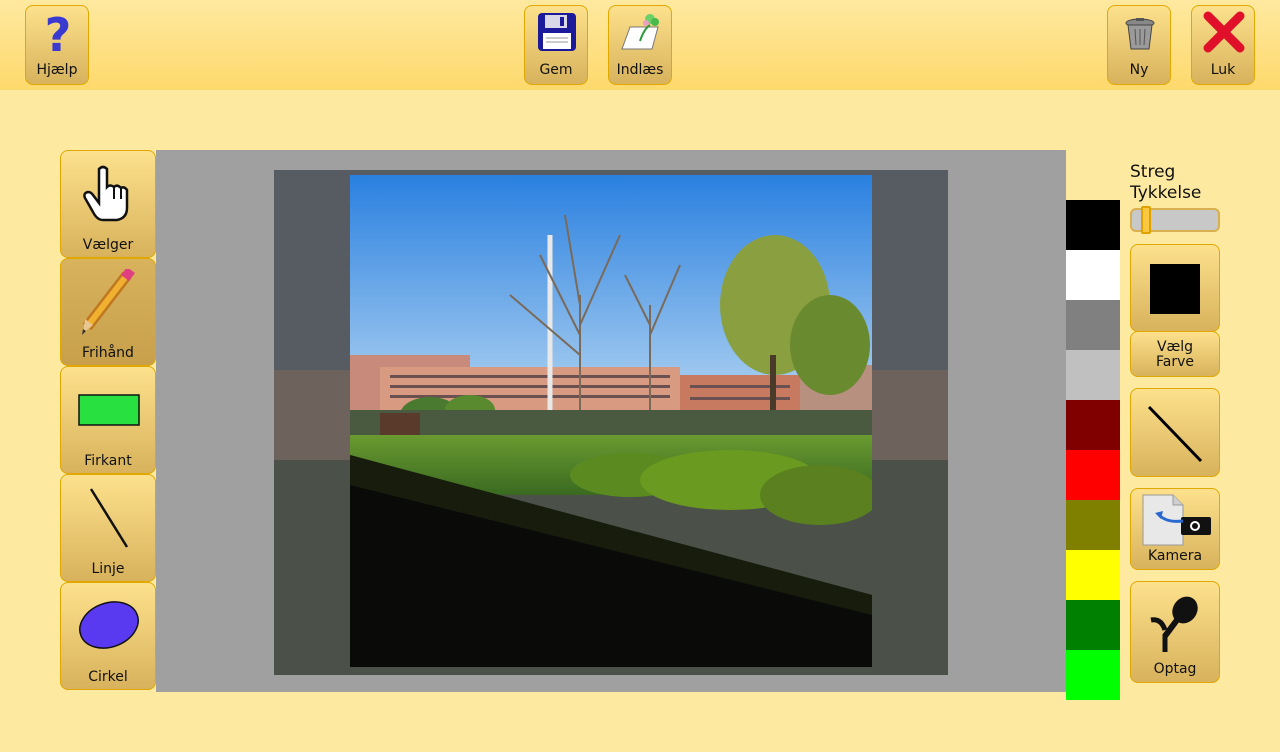  Describe the element at coordinates (1174, 624) in the screenshot. I see `microphone-icon` at that location.